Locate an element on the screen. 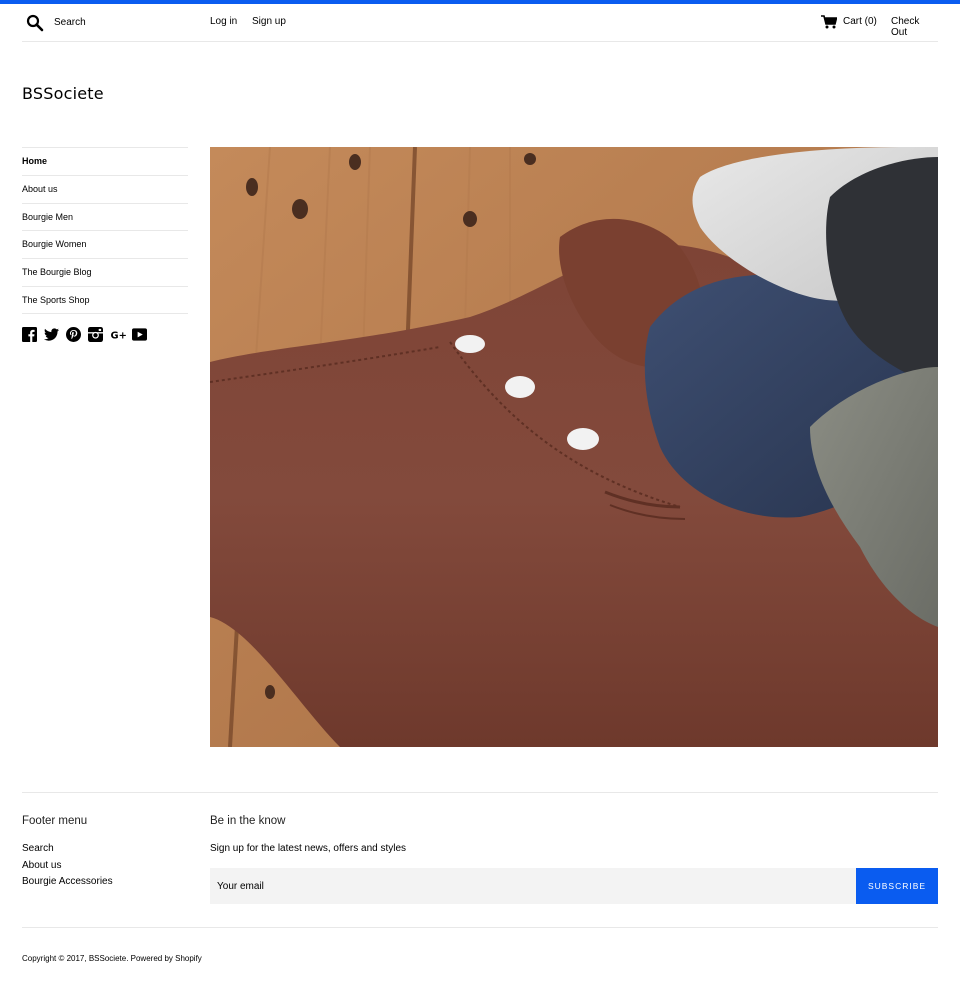 Image resolution: width=960 pixels, height=990 pixels. footer-menu-heading: Footer menu is located at coordinates (55, 821).